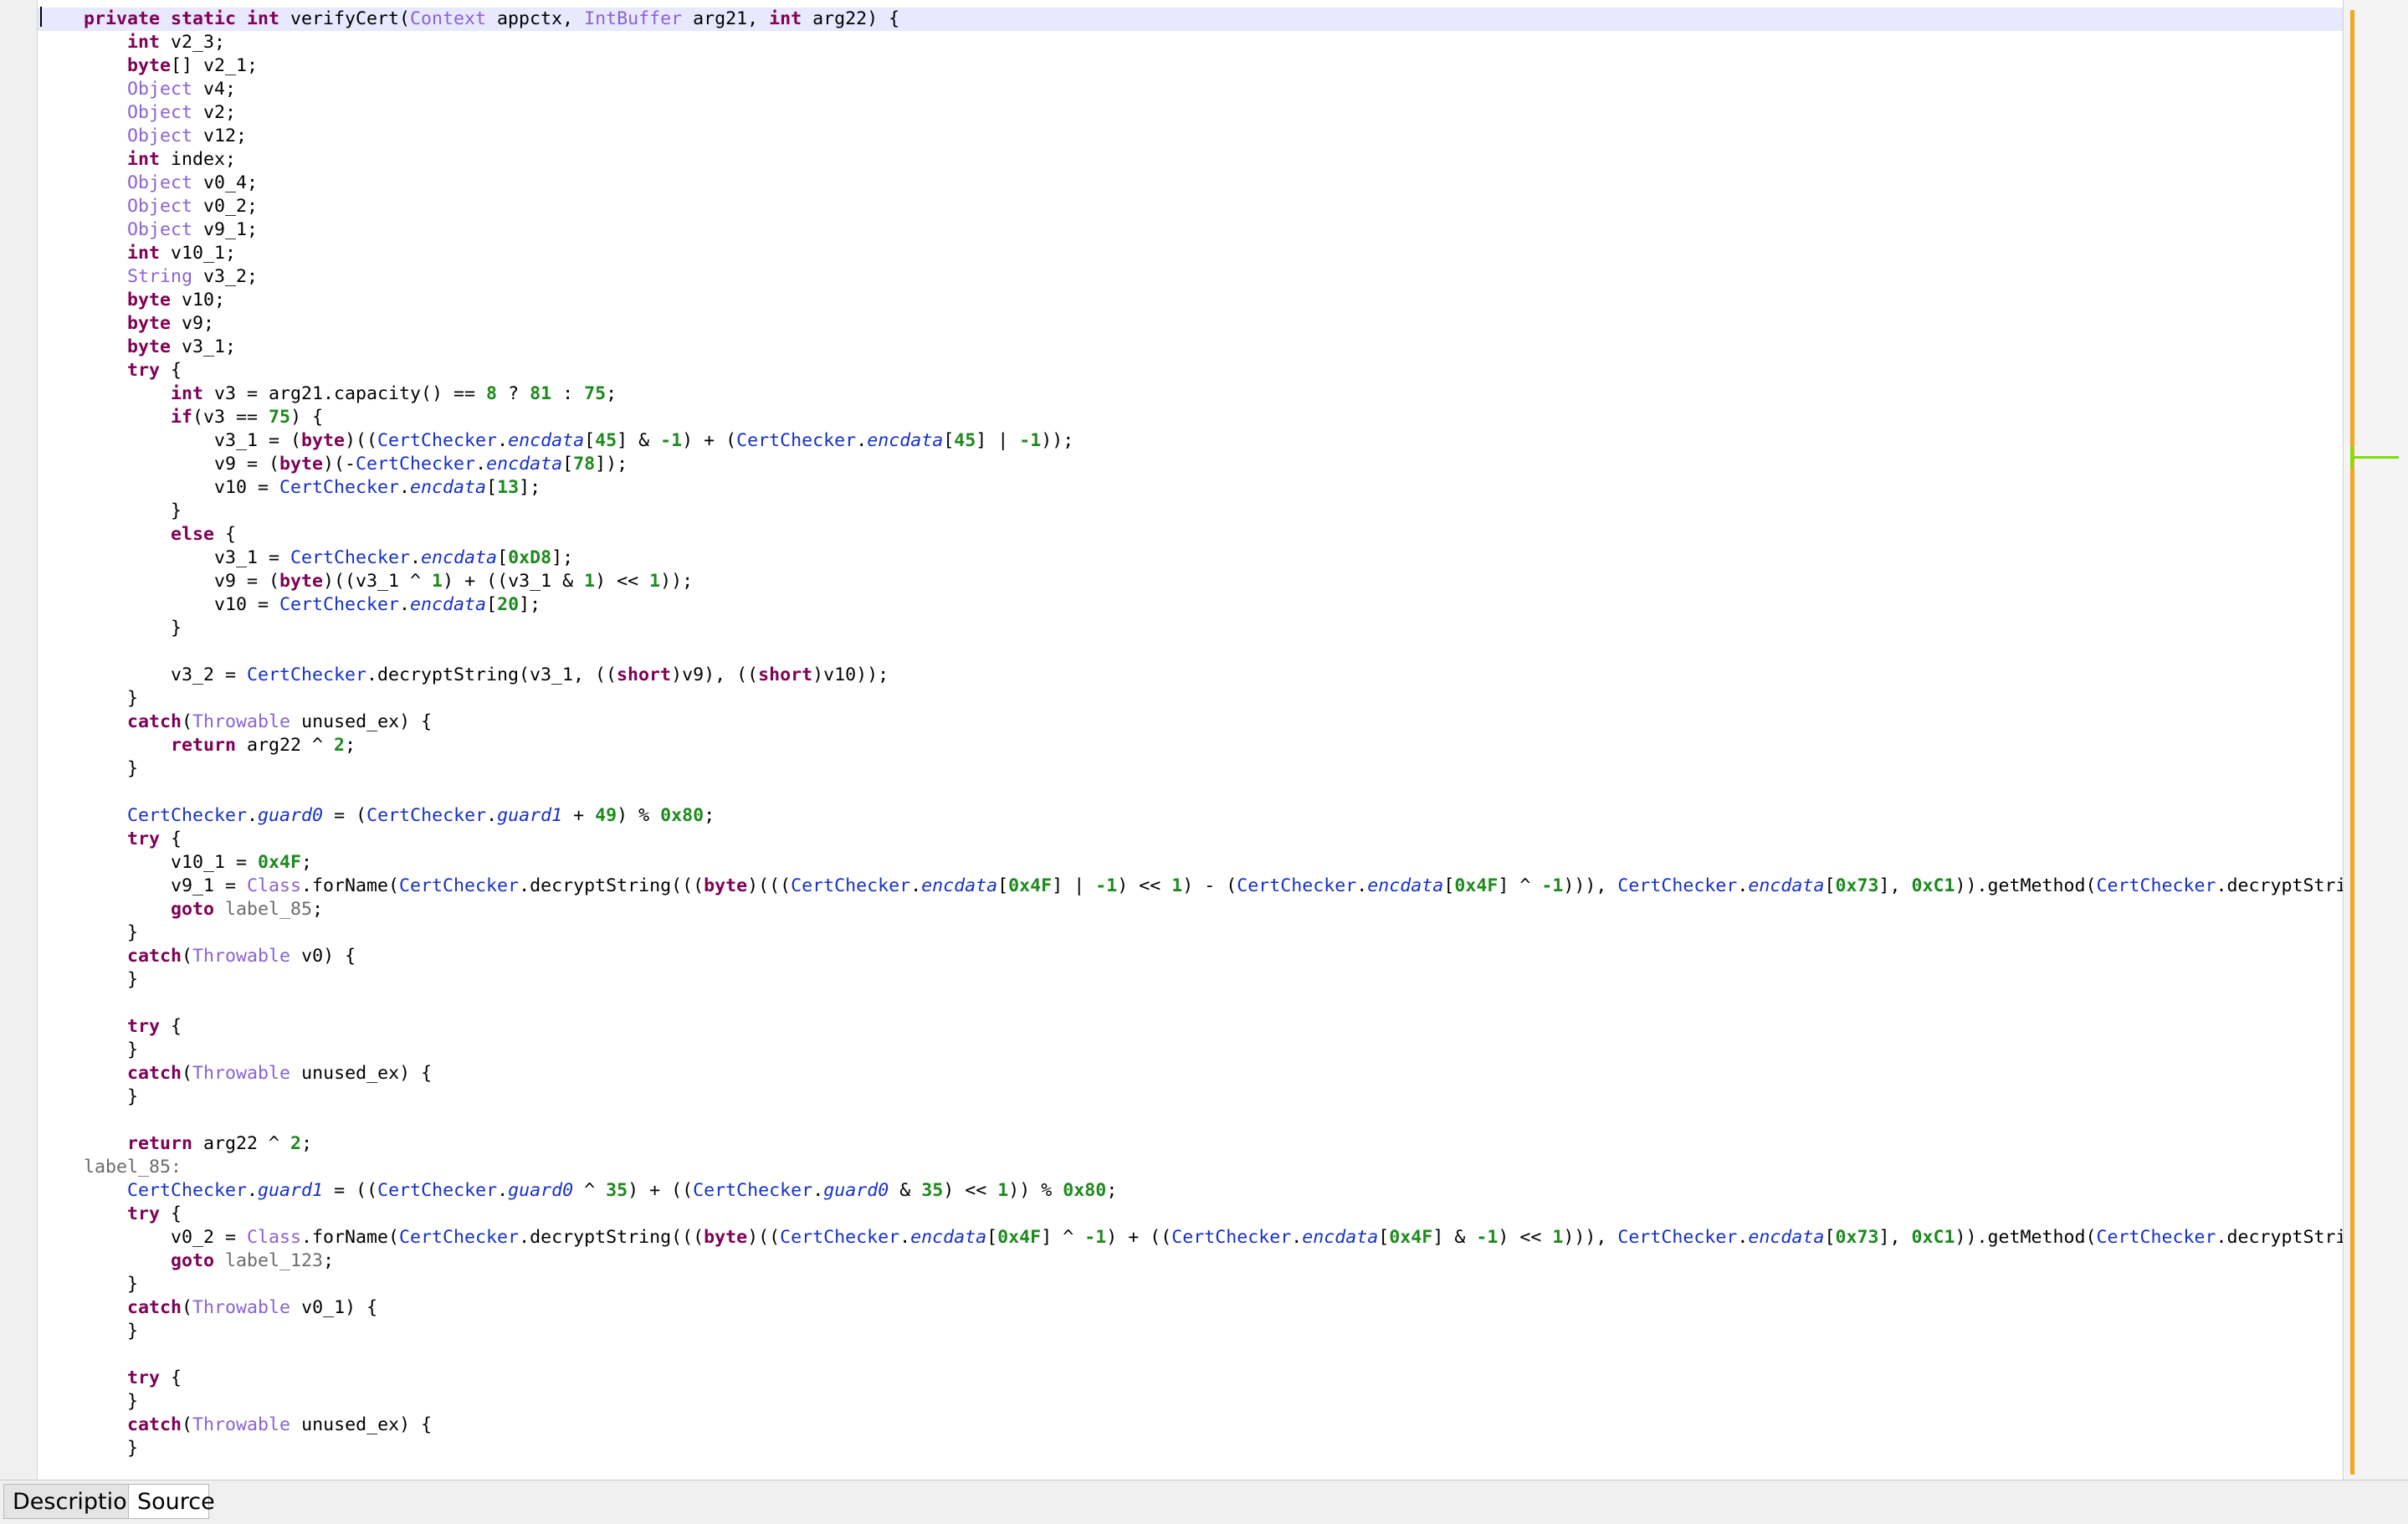 This screenshot has height=1524, width=2408. Describe the element at coordinates (1190, 113) in the screenshot. I see `code-line: Object v2;` at that location.